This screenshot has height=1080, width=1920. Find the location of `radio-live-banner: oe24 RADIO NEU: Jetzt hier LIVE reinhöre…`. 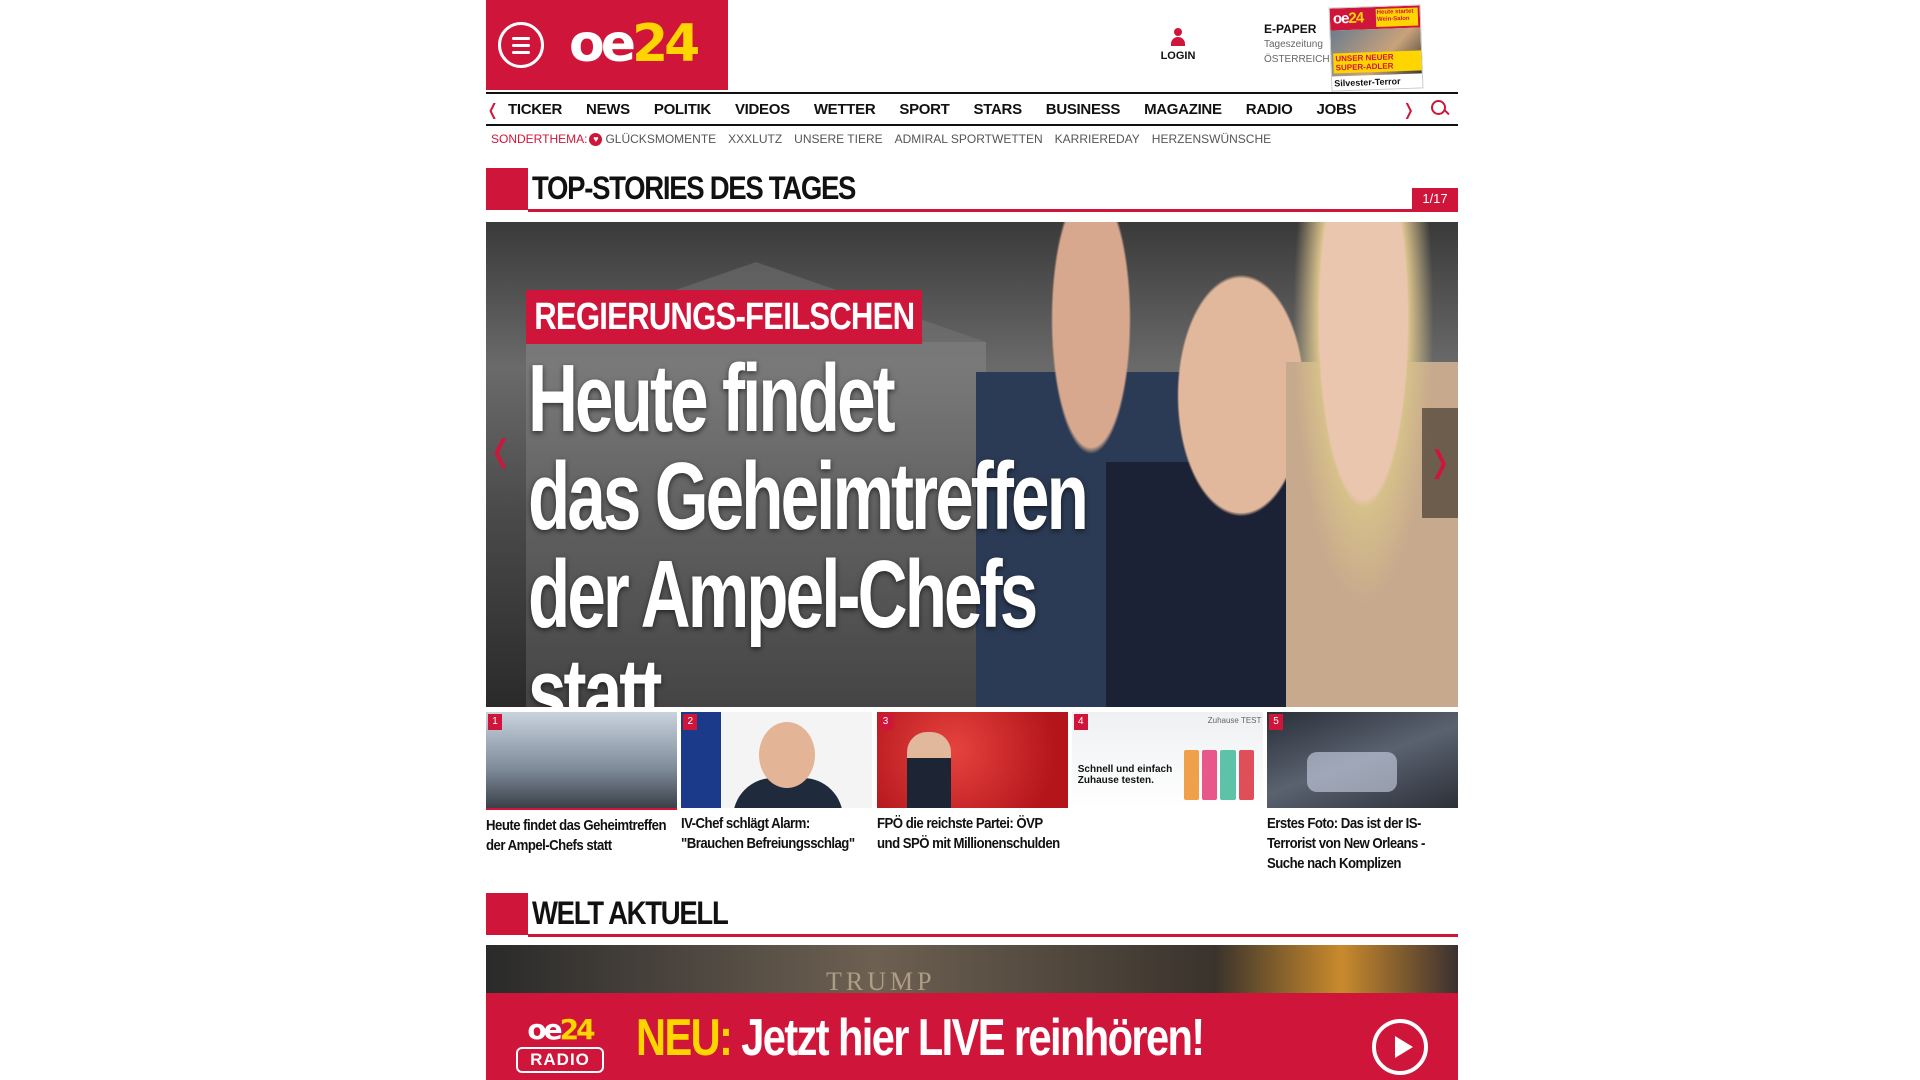

radio-live-banner: oe24 RADIO NEU: Jetzt hier LIVE reinhöre… is located at coordinates (972, 1036).